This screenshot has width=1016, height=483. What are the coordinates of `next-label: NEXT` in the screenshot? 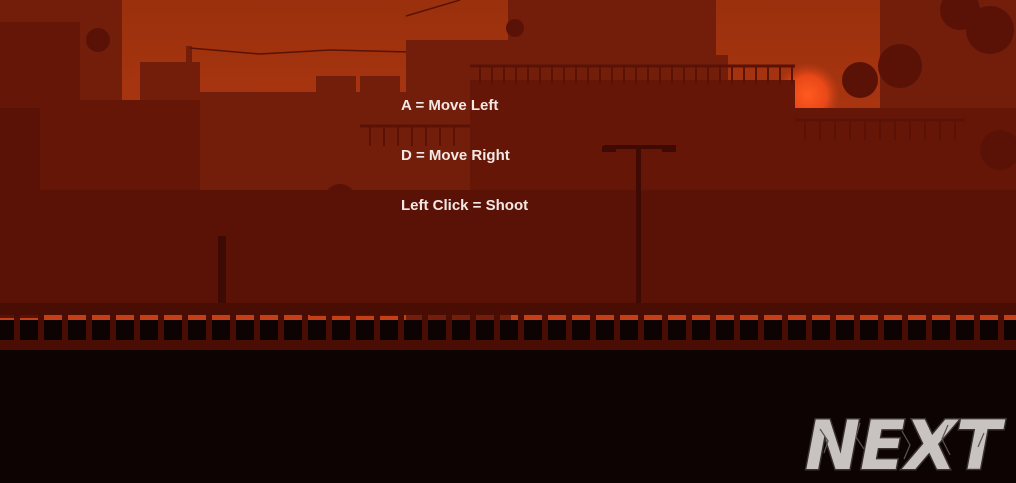 It's located at (905, 444).